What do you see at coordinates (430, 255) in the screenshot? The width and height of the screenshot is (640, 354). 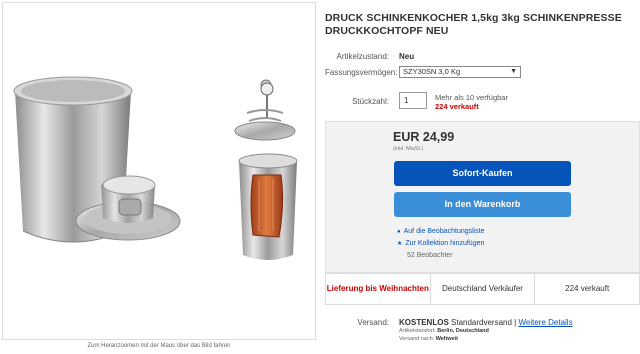 I see `watchers-count: 52 Beobachter` at bounding box center [430, 255].